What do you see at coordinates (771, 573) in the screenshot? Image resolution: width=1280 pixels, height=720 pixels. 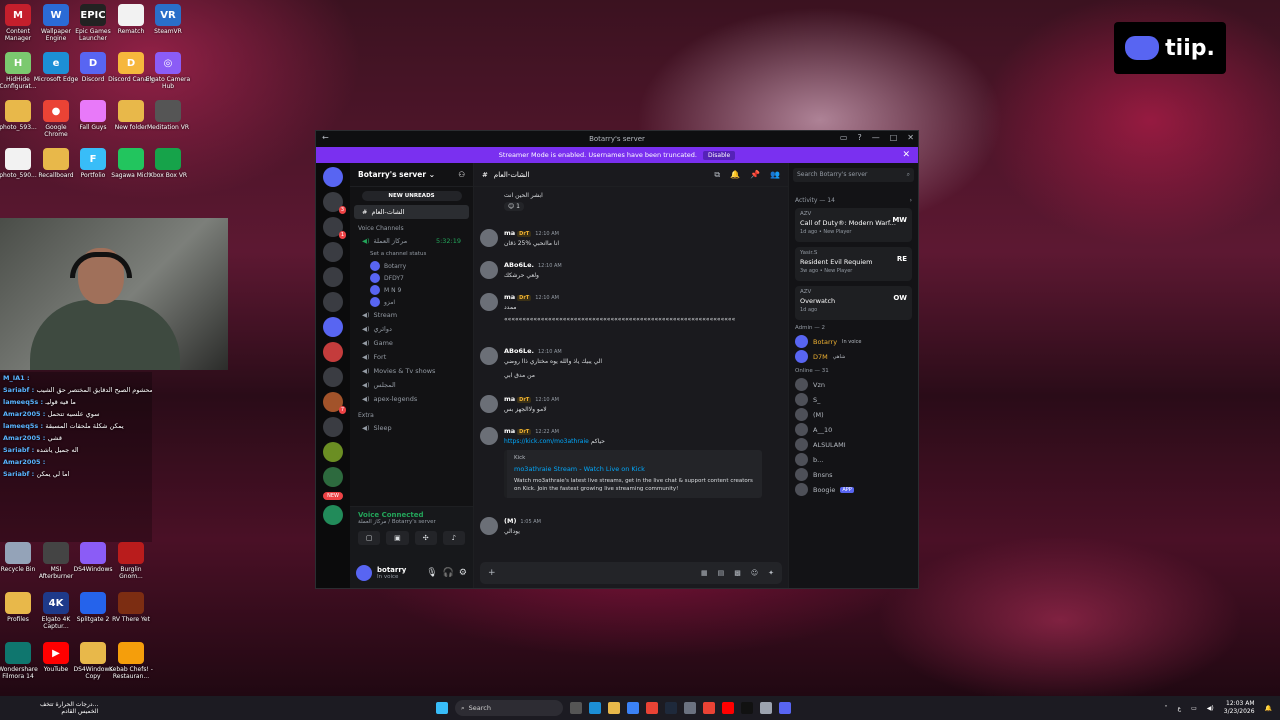 I see `apps-icon: ✦` at bounding box center [771, 573].